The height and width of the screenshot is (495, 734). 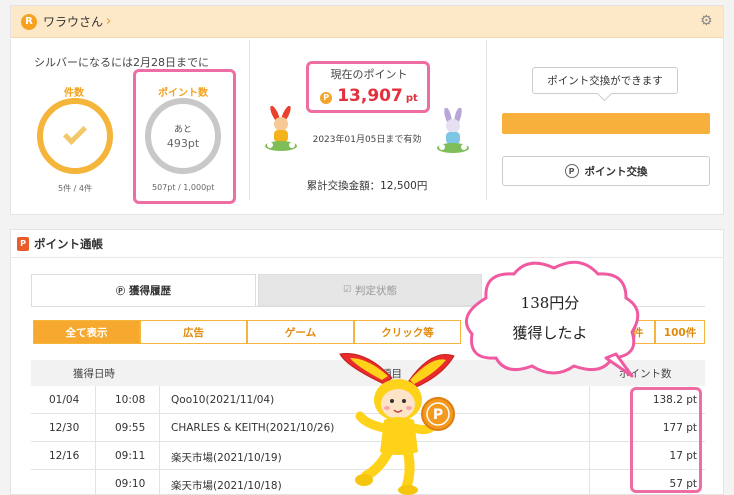 I want to click on filter-games: ゲーム, so click(x=300, y=332).